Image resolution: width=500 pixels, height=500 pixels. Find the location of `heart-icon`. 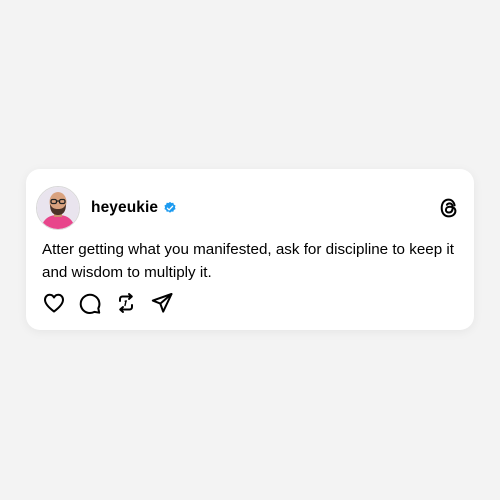

heart-icon is located at coordinates (54, 303).